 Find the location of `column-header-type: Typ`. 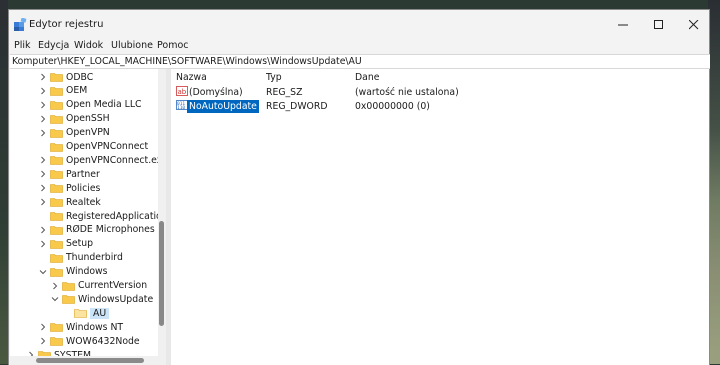

column-header-type: Typ is located at coordinates (274, 77).